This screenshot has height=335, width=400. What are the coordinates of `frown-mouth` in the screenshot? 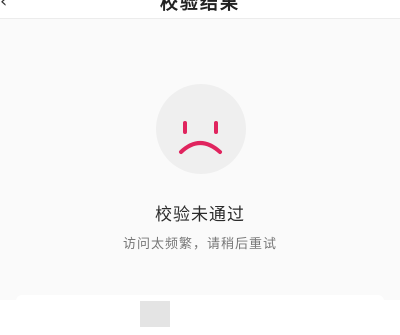 It's located at (200, 147).